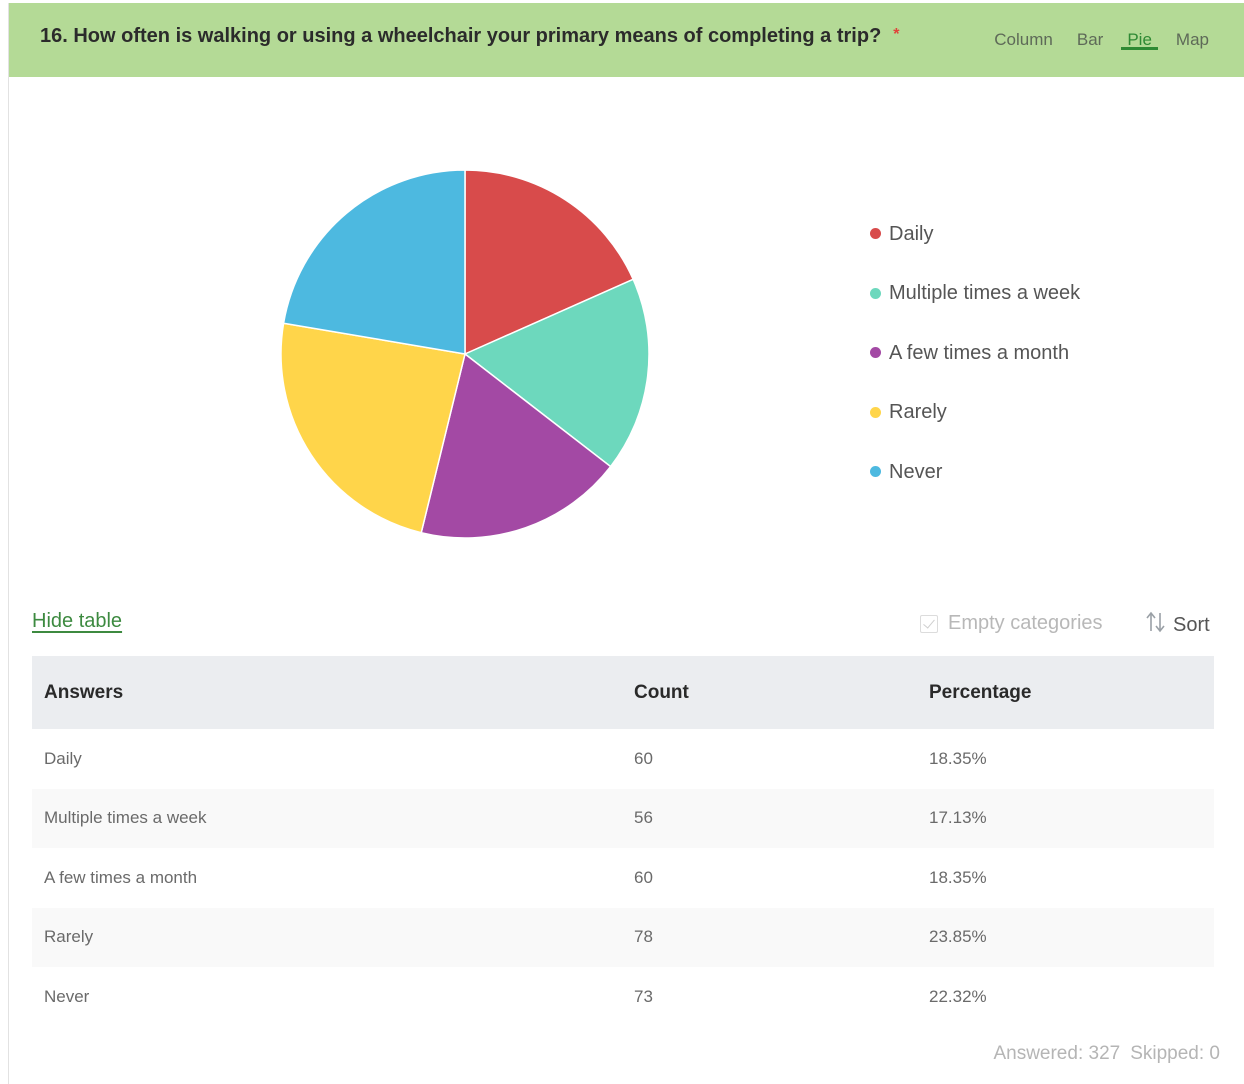  I want to click on answer-cell: Multiple times a week, so click(125, 818).